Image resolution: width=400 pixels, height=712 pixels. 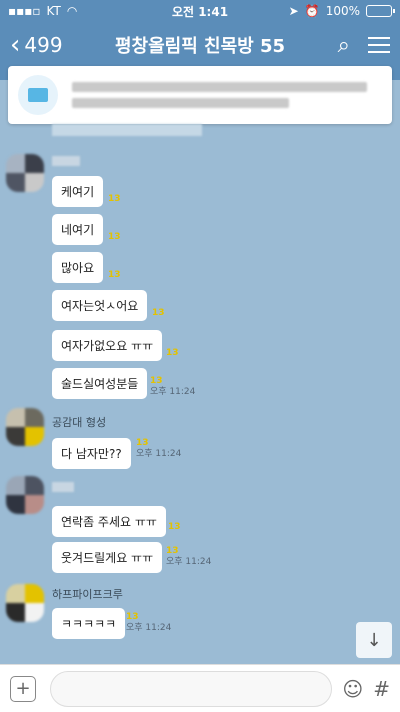 I want to click on hashtag-icon: #, so click(x=381, y=689).